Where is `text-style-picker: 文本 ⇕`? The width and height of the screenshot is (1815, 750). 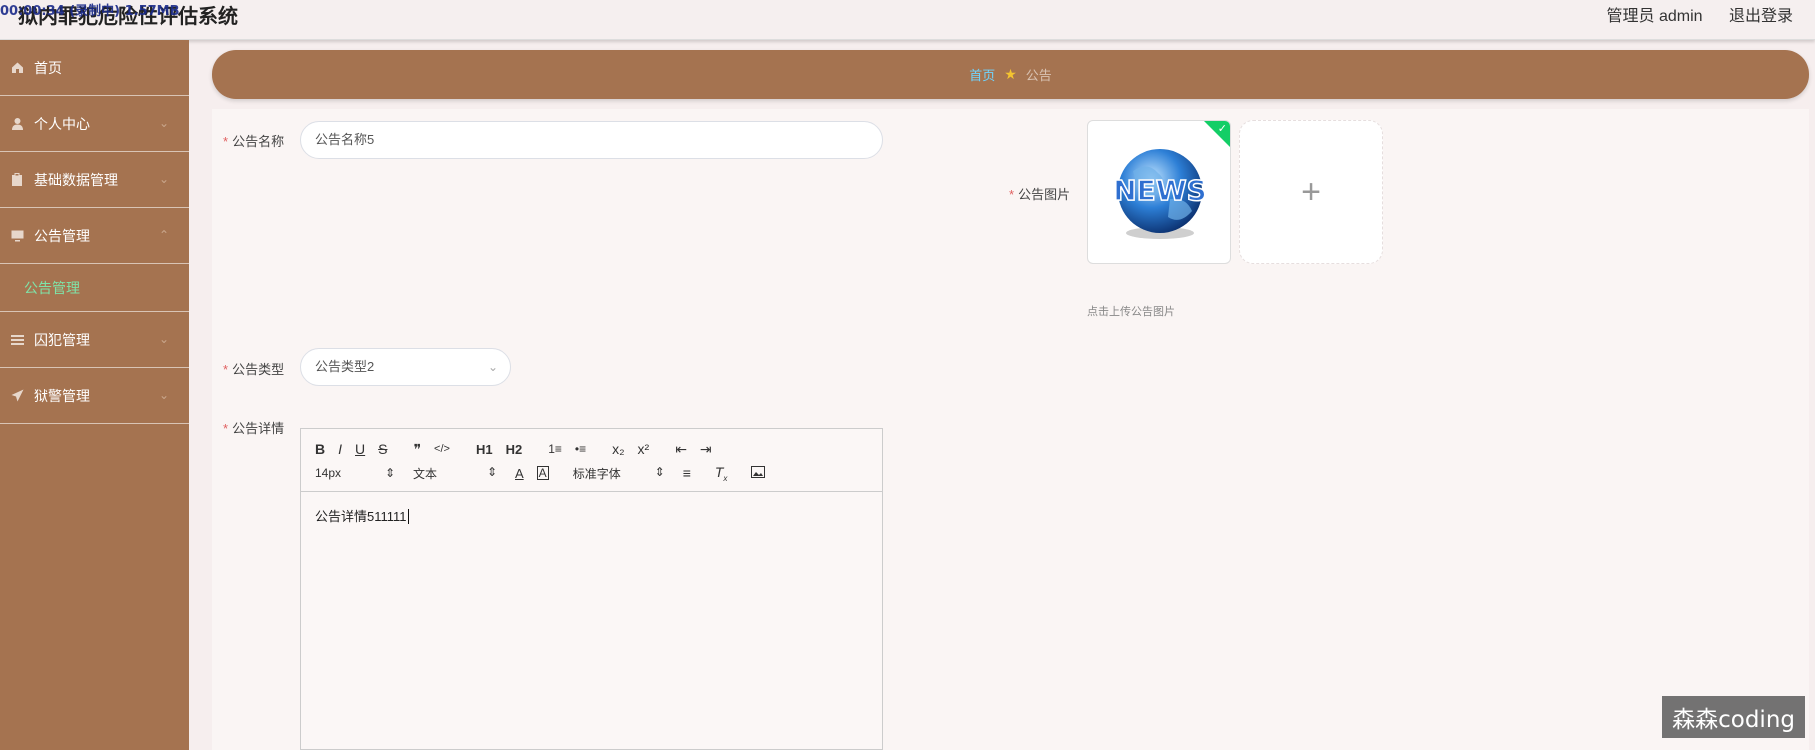 text-style-picker: 文本 ⇕ is located at coordinates (455, 473).